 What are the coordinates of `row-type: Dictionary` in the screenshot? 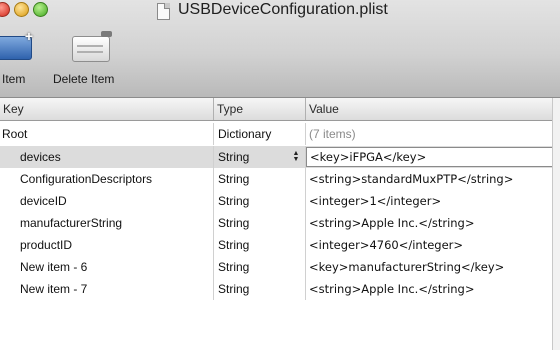 It's located at (260, 134).